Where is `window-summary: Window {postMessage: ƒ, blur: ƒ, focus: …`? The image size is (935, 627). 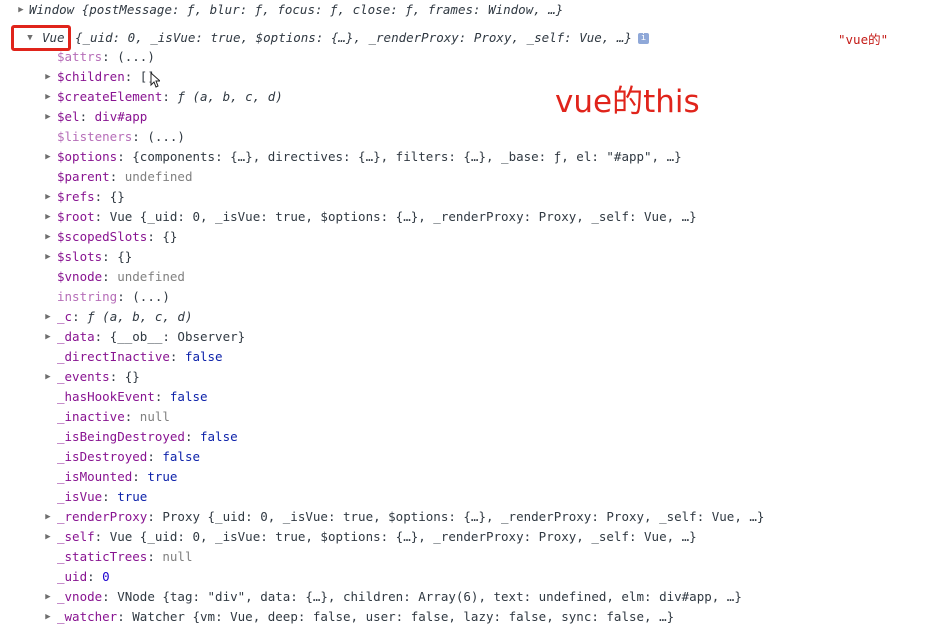 window-summary: Window {postMessage: ƒ, blur: ƒ, focus: … is located at coordinates (296, 9).